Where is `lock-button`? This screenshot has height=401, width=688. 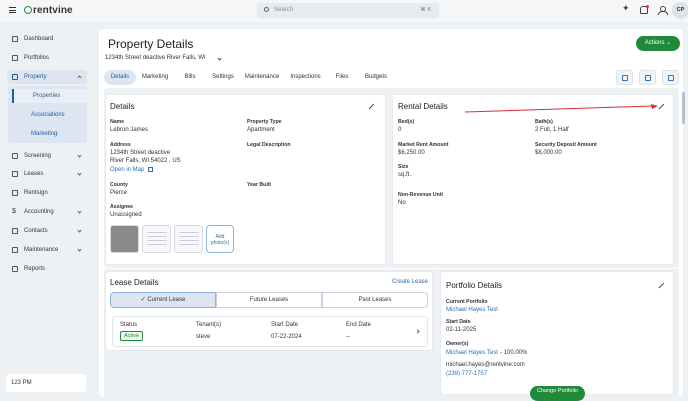 lock-button is located at coordinates (670, 77).